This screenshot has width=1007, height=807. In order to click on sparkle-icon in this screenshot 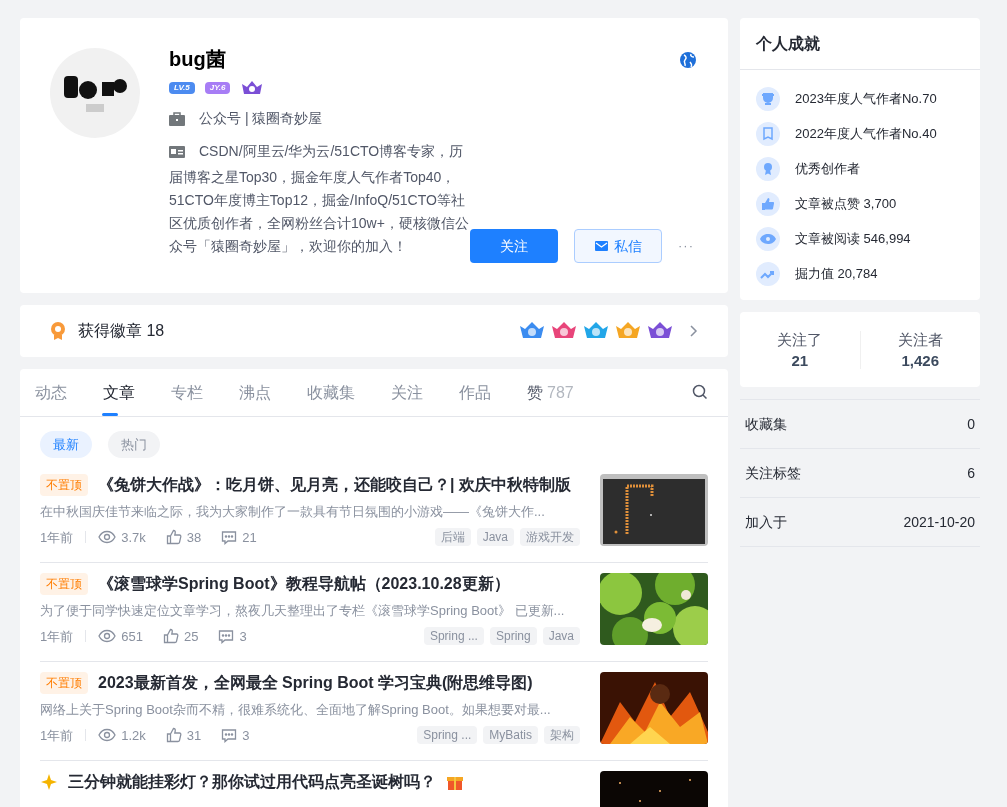, I will do `click(49, 782)`.